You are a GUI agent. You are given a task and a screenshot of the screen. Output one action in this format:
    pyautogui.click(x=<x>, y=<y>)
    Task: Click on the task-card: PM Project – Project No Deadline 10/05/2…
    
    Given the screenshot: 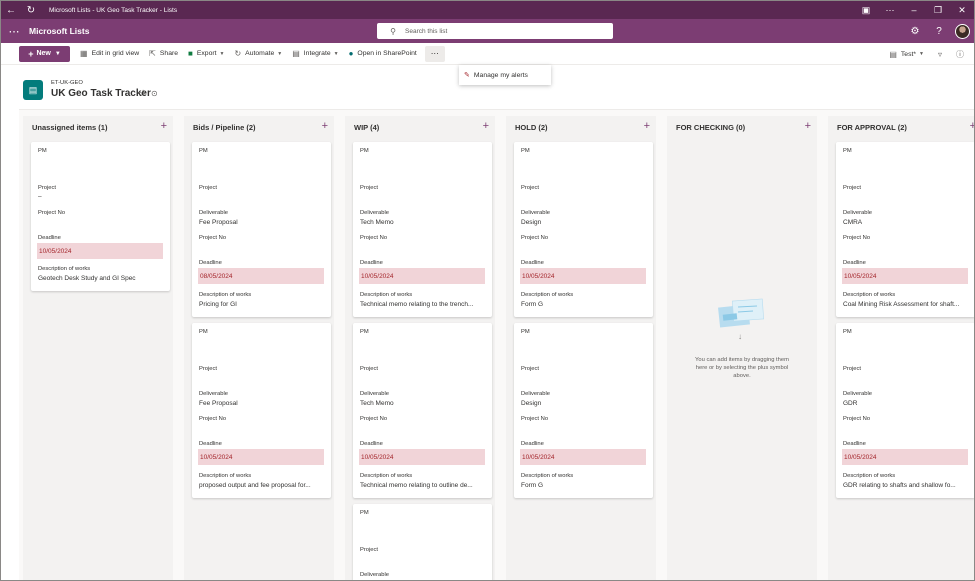 What is the action you would take?
    pyautogui.click(x=100, y=216)
    